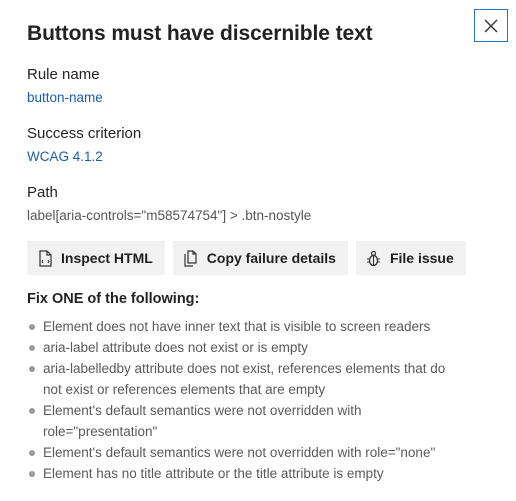 This screenshot has height=501, width=516. What do you see at coordinates (42, 192) in the screenshot?
I see `path-label: Path` at bounding box center [42, 192].